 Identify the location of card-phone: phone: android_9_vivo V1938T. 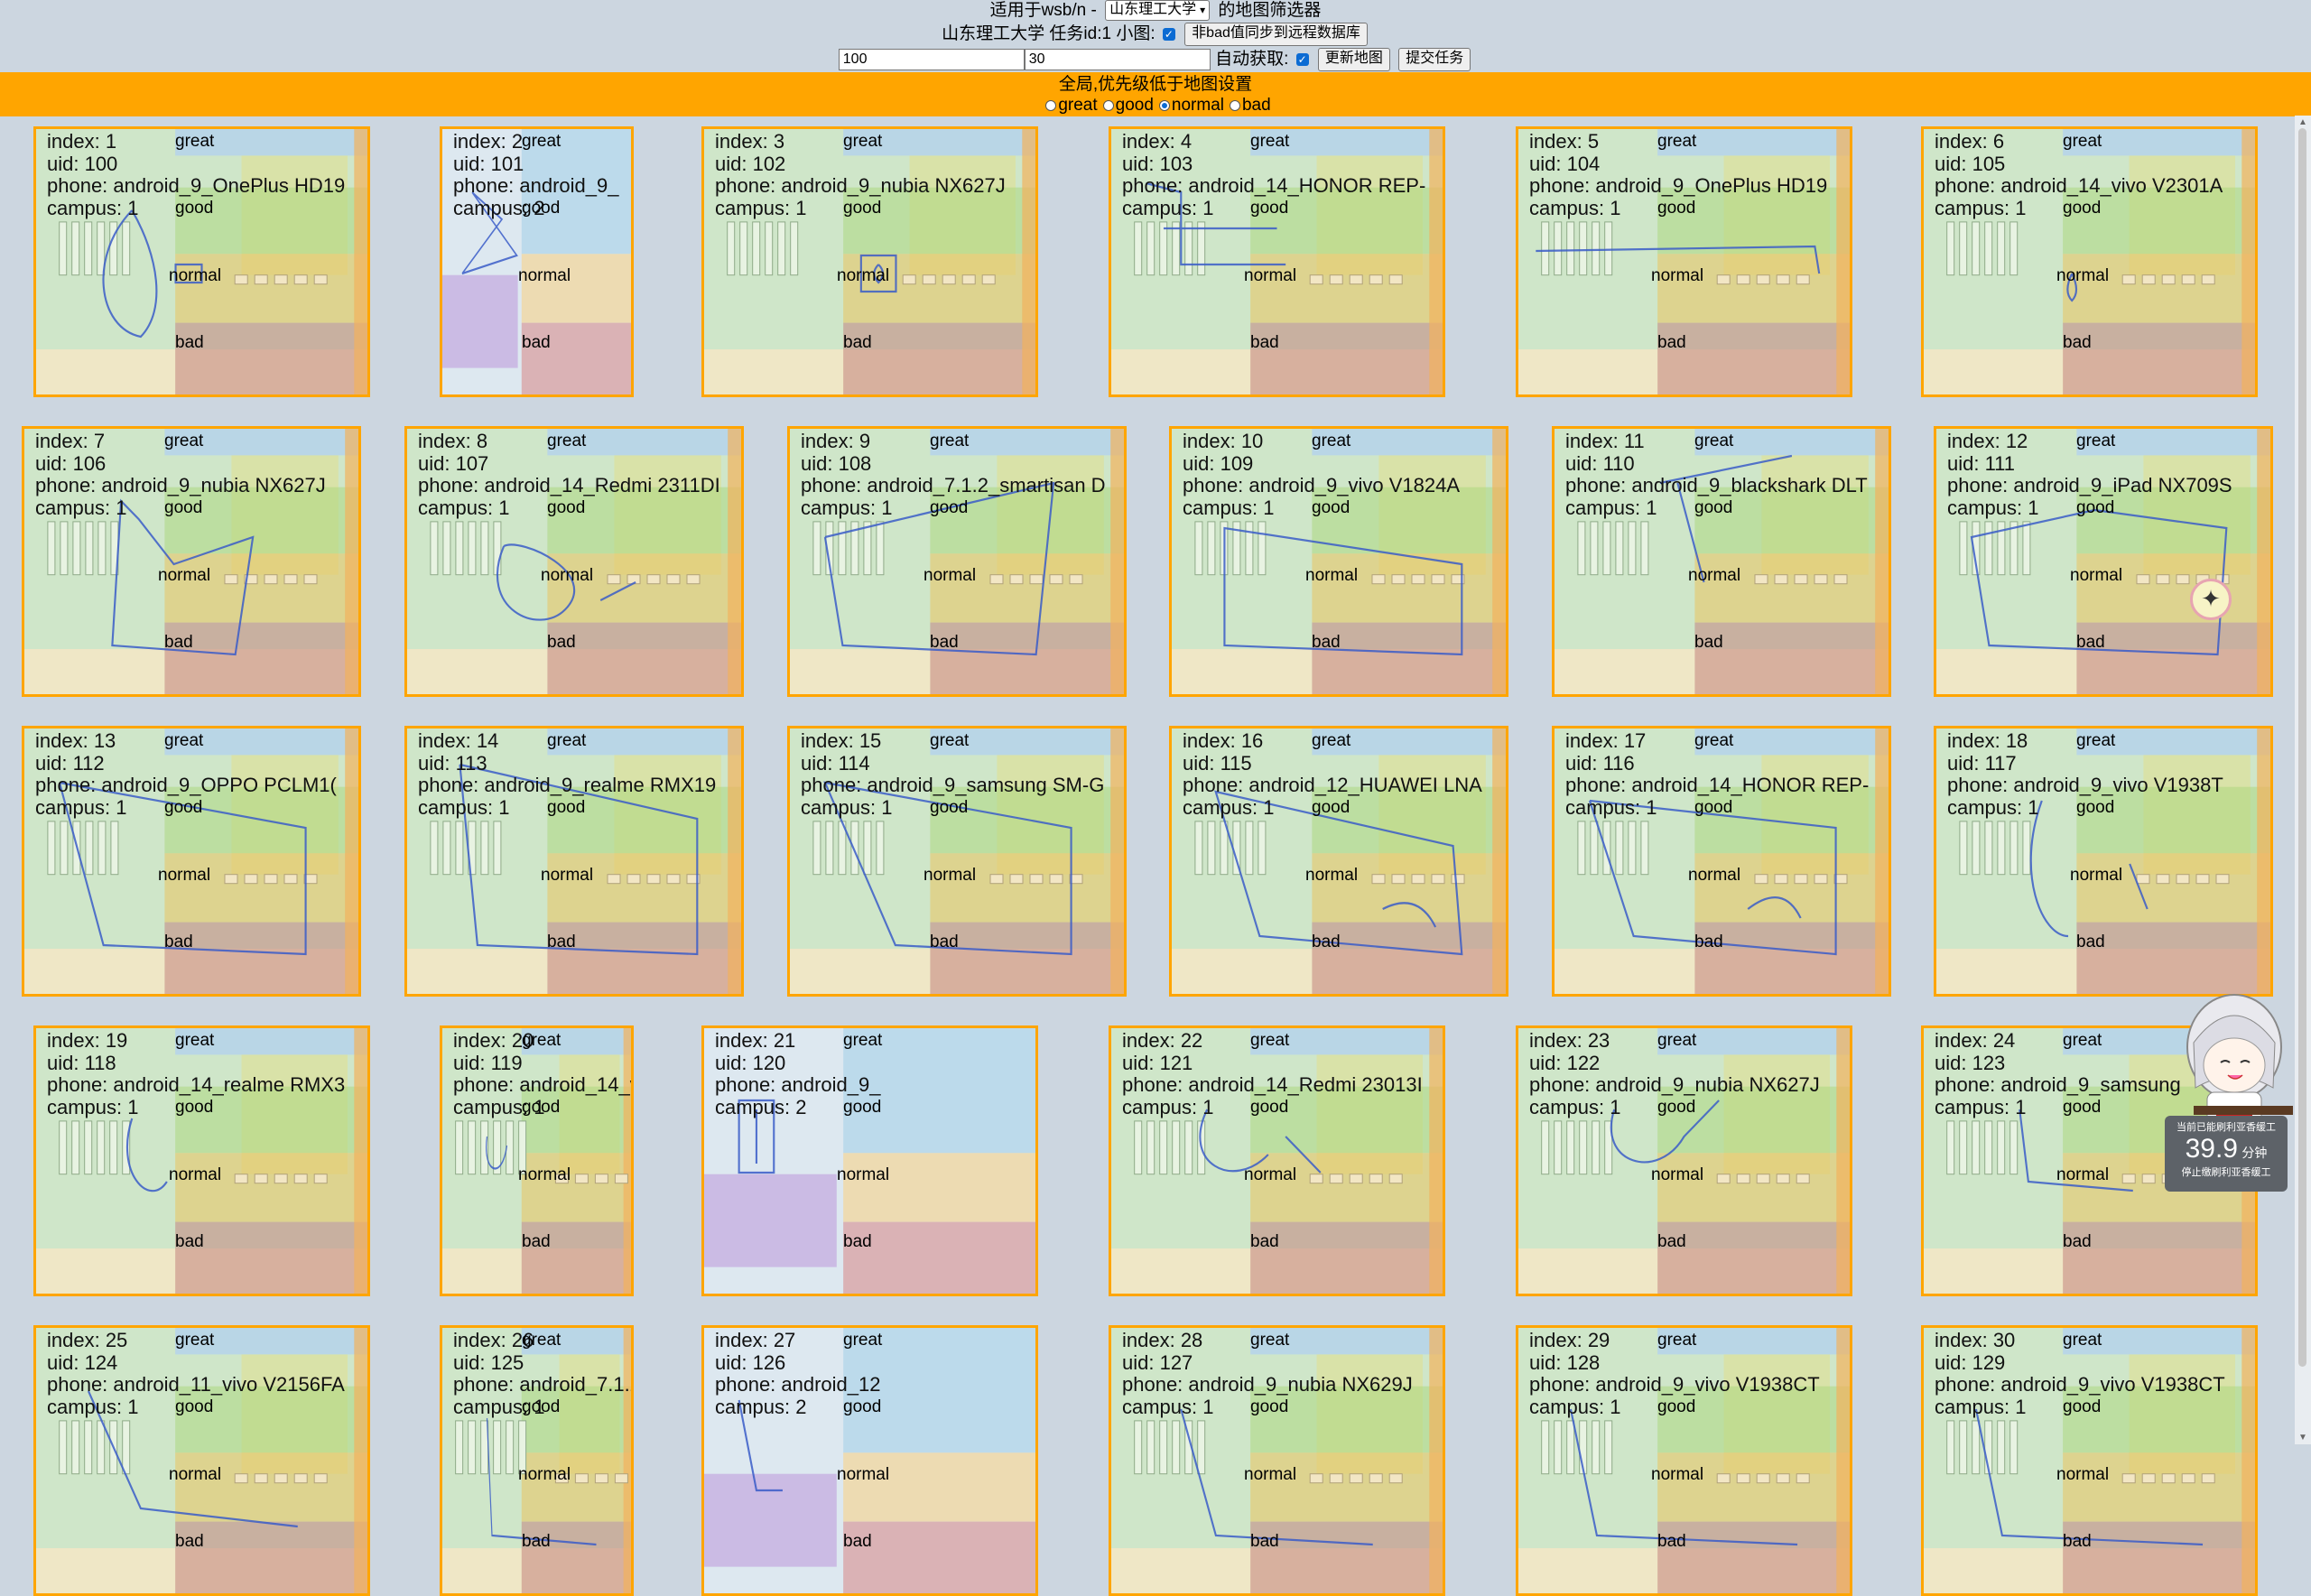
(2085, 785).